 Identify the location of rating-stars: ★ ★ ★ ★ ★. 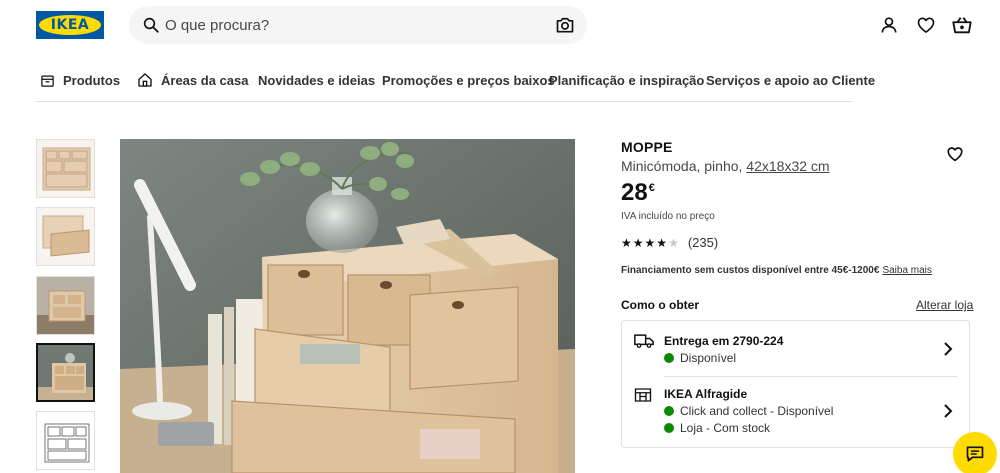
(650, 243).